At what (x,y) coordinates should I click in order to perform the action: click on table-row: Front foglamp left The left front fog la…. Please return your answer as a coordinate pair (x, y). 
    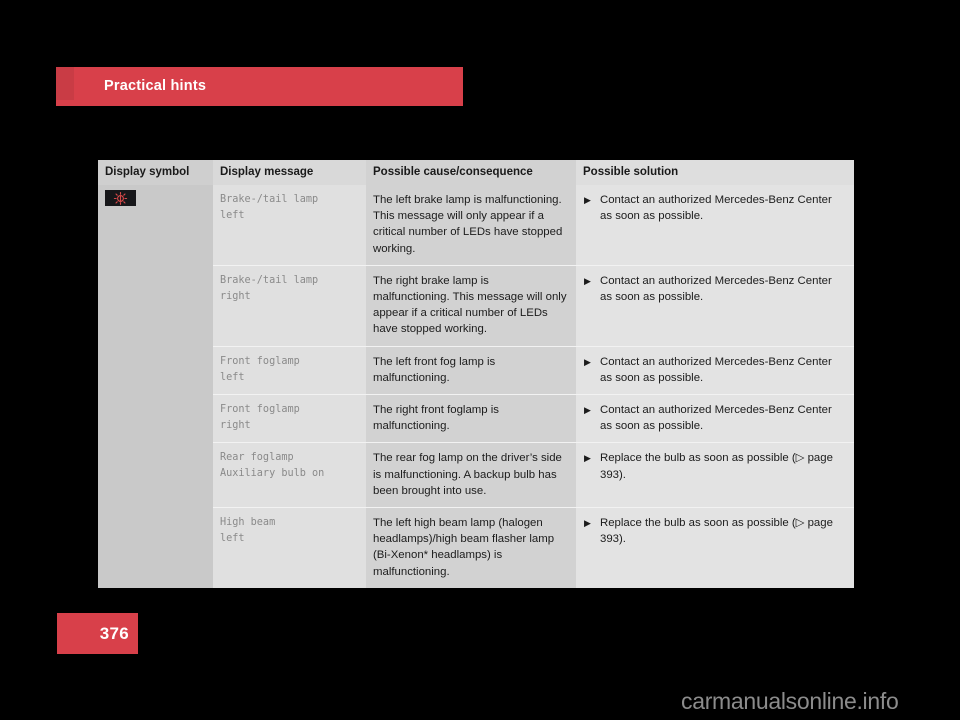
    Looking at the image, I should click on (476, 370).